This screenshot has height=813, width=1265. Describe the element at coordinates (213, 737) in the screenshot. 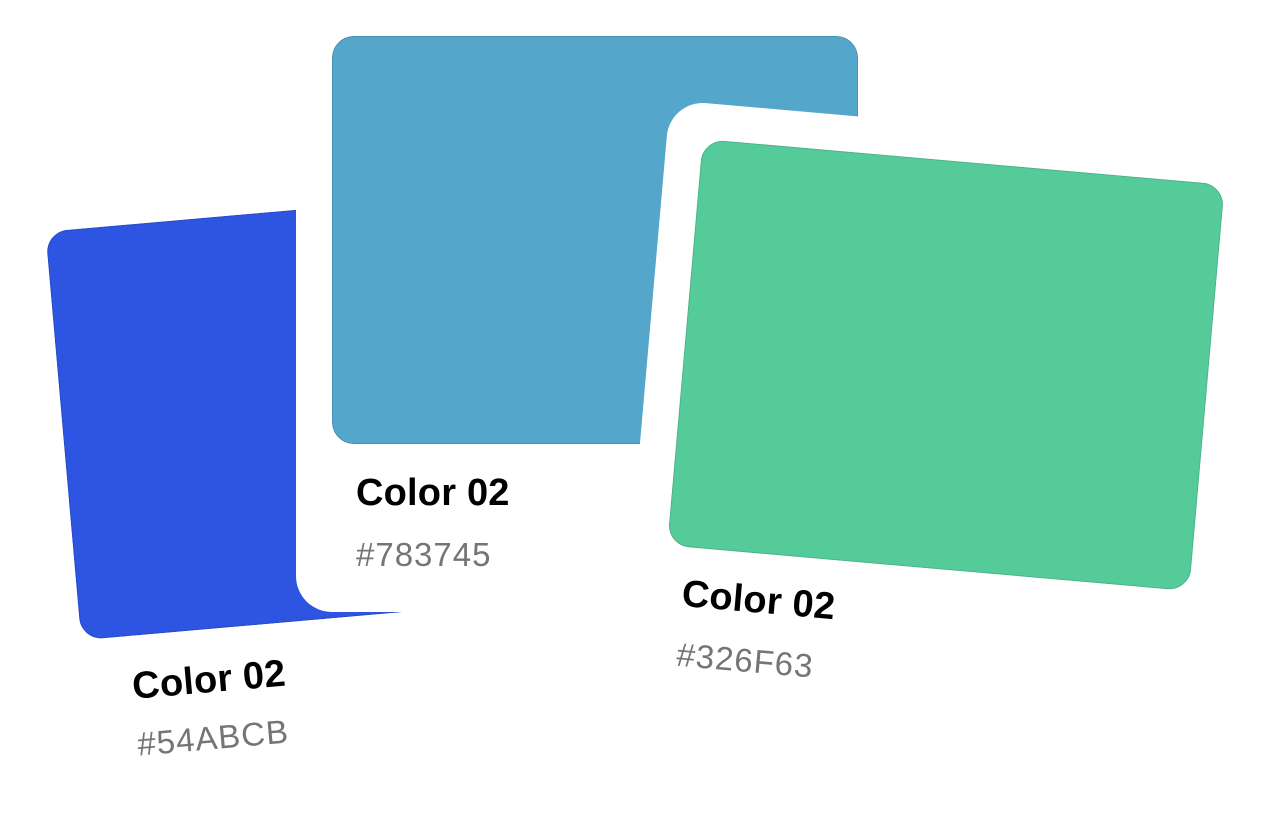

I see `color-hex: #54ABCB` at that location.